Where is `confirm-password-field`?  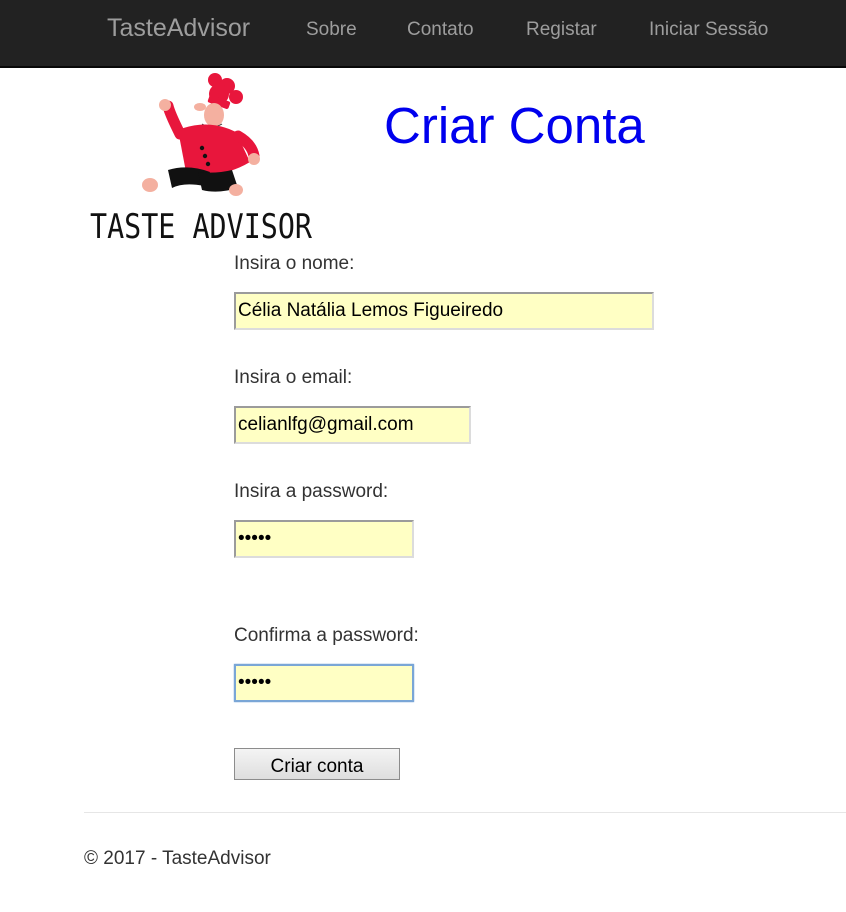
confirm-password-field is located at coordinates (324, 683).